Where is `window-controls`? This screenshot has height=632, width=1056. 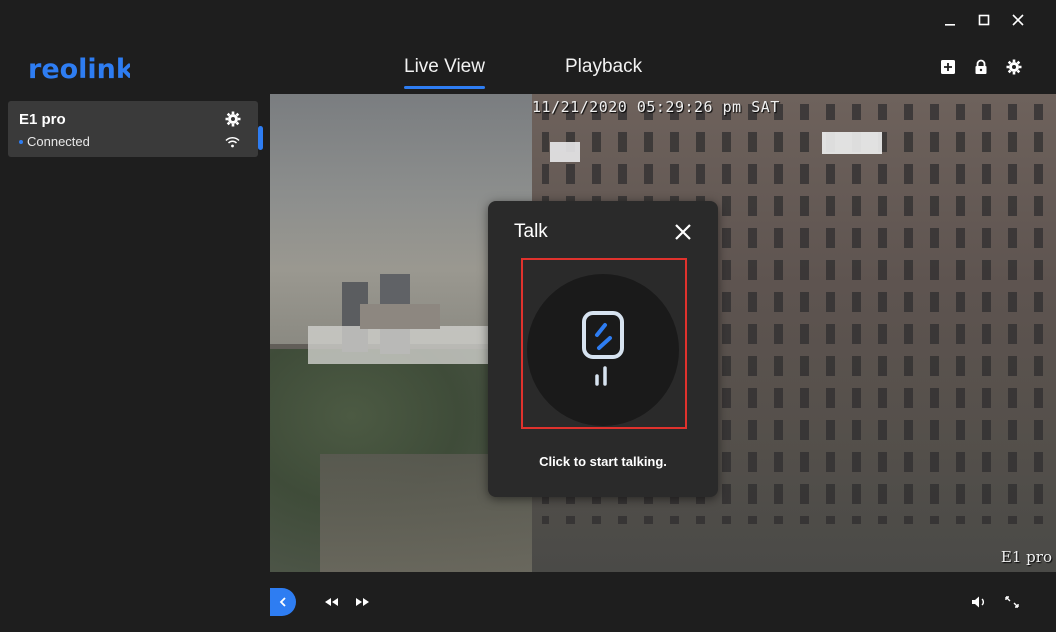 window-controls is located at coordinates (984, 20).